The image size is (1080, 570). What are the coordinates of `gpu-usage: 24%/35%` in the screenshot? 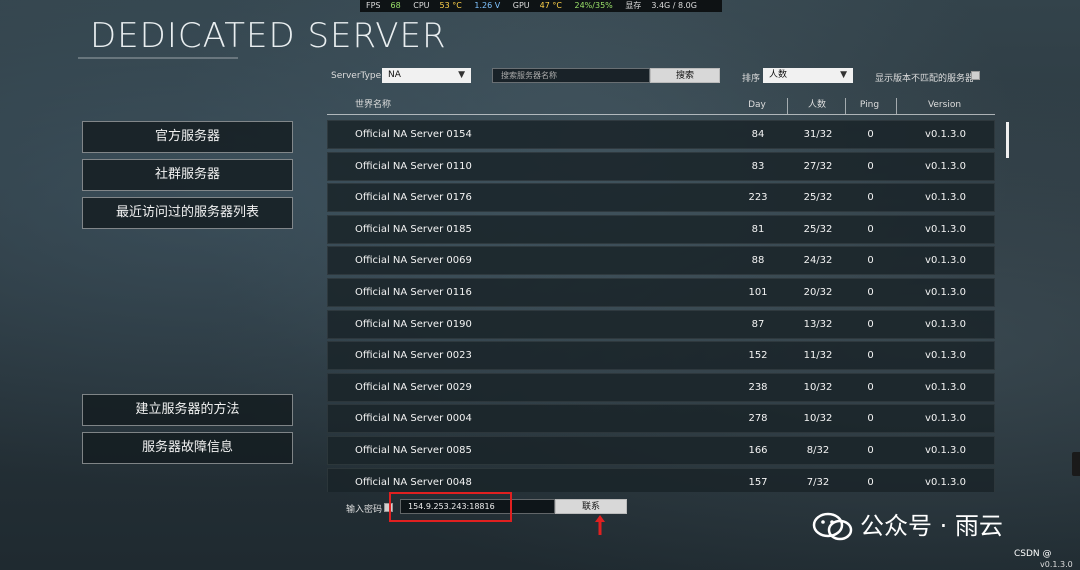 It's located at (593, 5).